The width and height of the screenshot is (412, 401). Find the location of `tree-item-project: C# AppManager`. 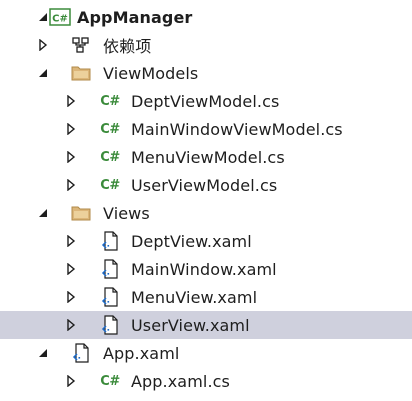

tree-item-project: C# AppManager is located at coordinates (206, 17).